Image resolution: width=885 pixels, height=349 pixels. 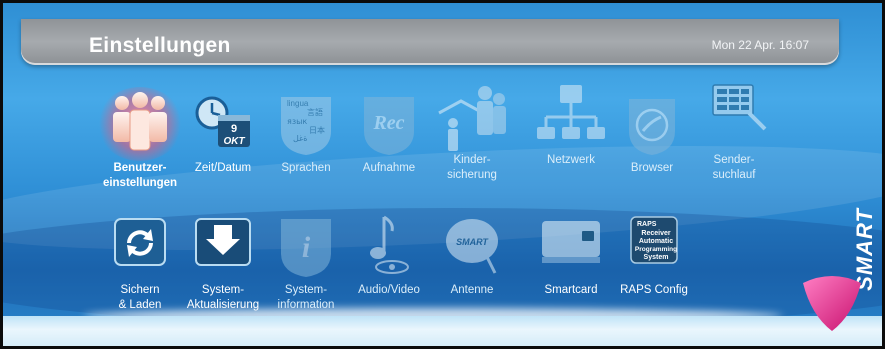 What do you see at coordinates (306, 168) in the screenshot?
I see `menu-label: Sprachen` at bounding box center [306, 168].